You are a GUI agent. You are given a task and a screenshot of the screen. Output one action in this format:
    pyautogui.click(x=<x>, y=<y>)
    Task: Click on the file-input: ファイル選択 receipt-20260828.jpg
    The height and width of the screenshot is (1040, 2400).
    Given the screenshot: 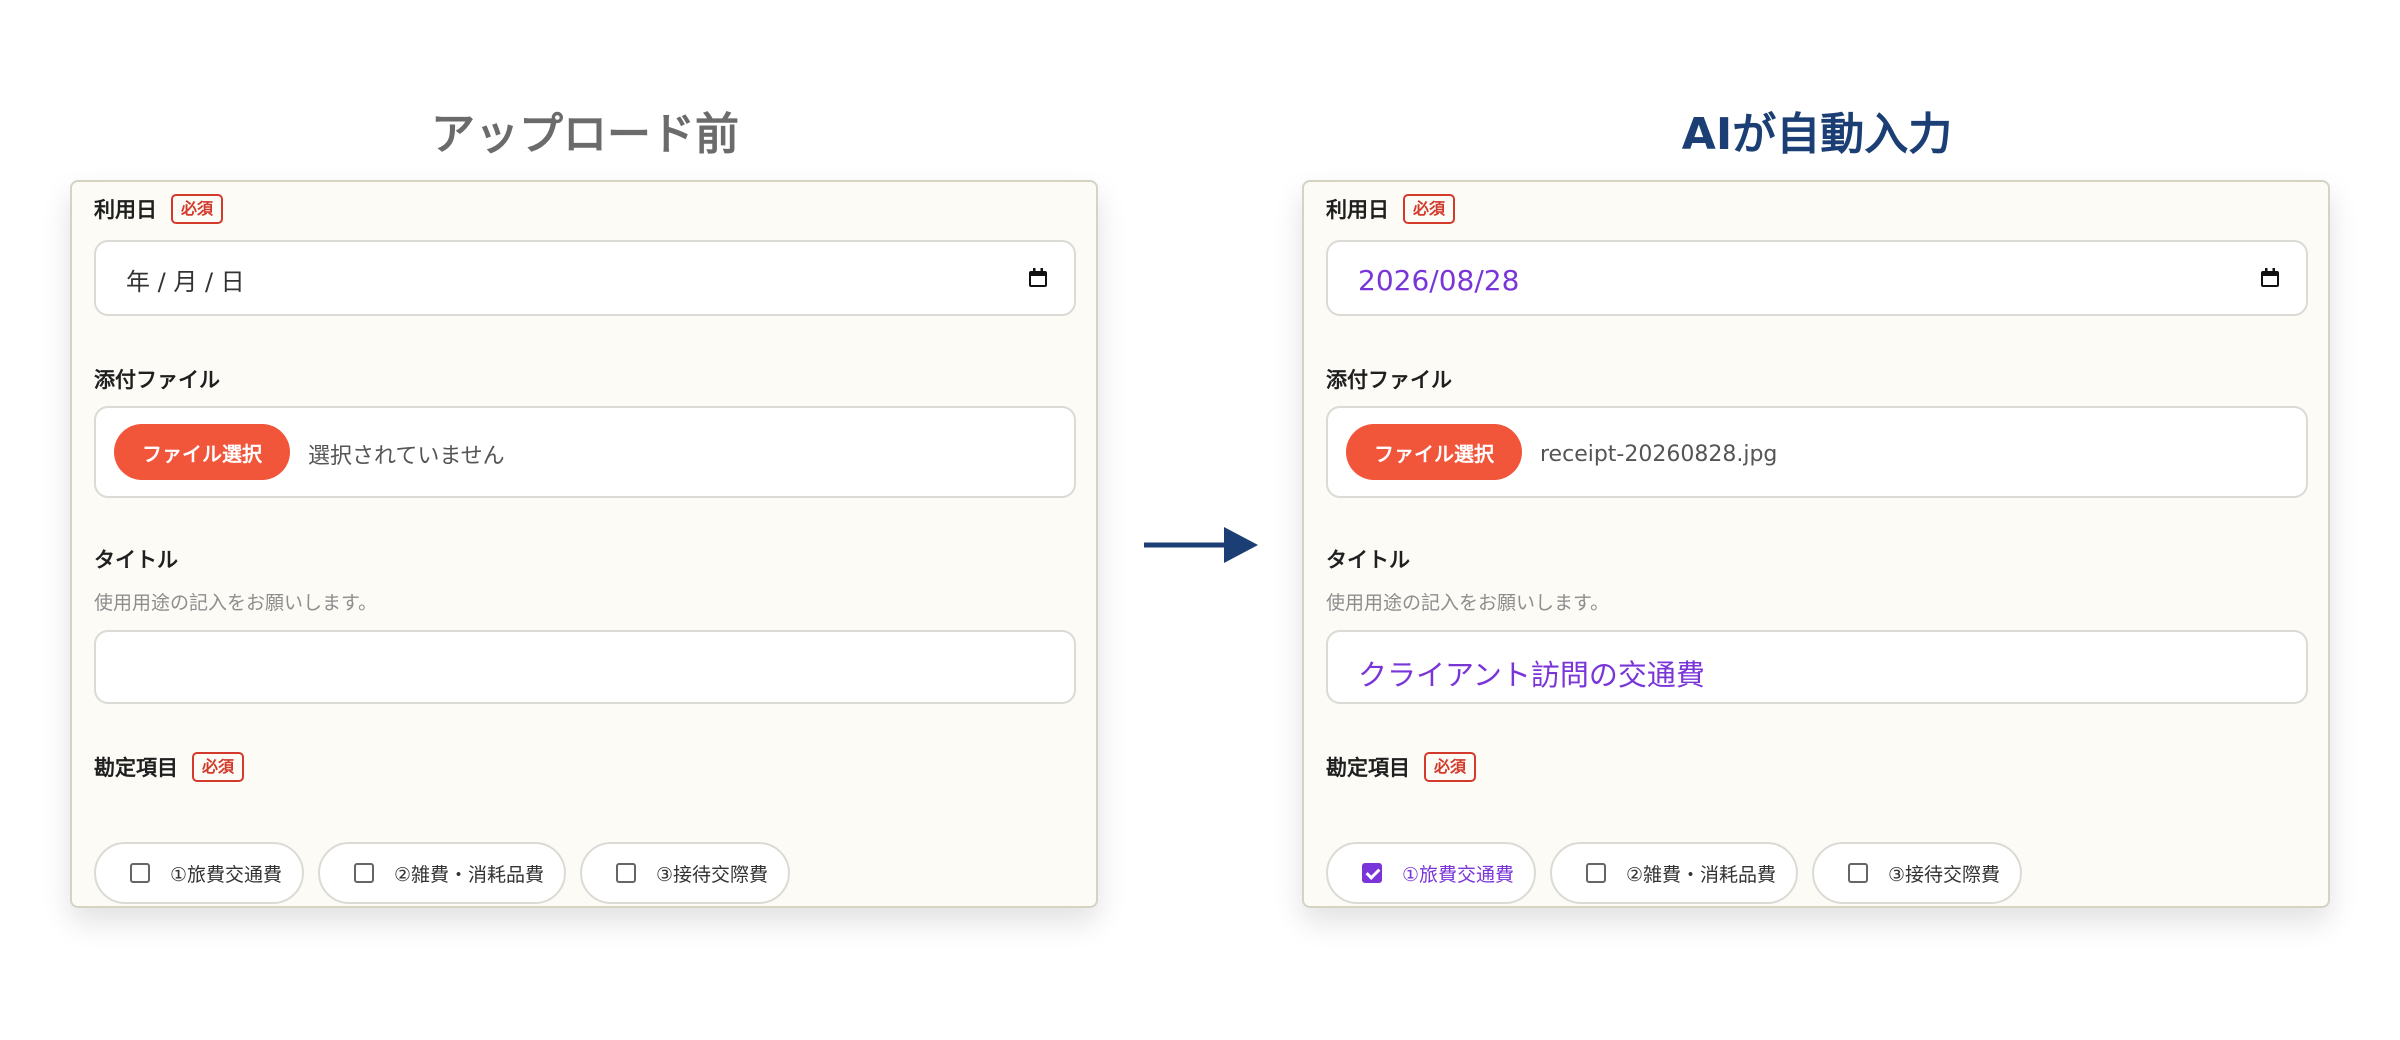 What is the action you would take?
    pyautogui.click(x=1817, y=452)
    